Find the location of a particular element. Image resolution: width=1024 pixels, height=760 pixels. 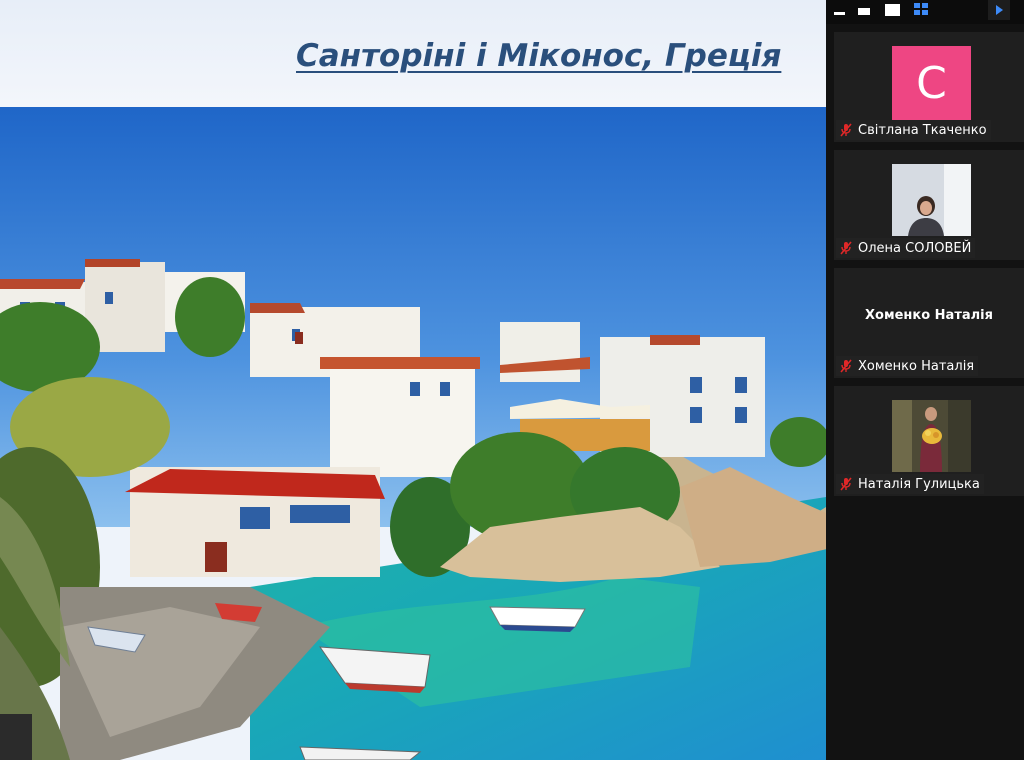

participant-tile: Хоменко Наталія Хоменко Наталія is located at coordinates (929, 323).